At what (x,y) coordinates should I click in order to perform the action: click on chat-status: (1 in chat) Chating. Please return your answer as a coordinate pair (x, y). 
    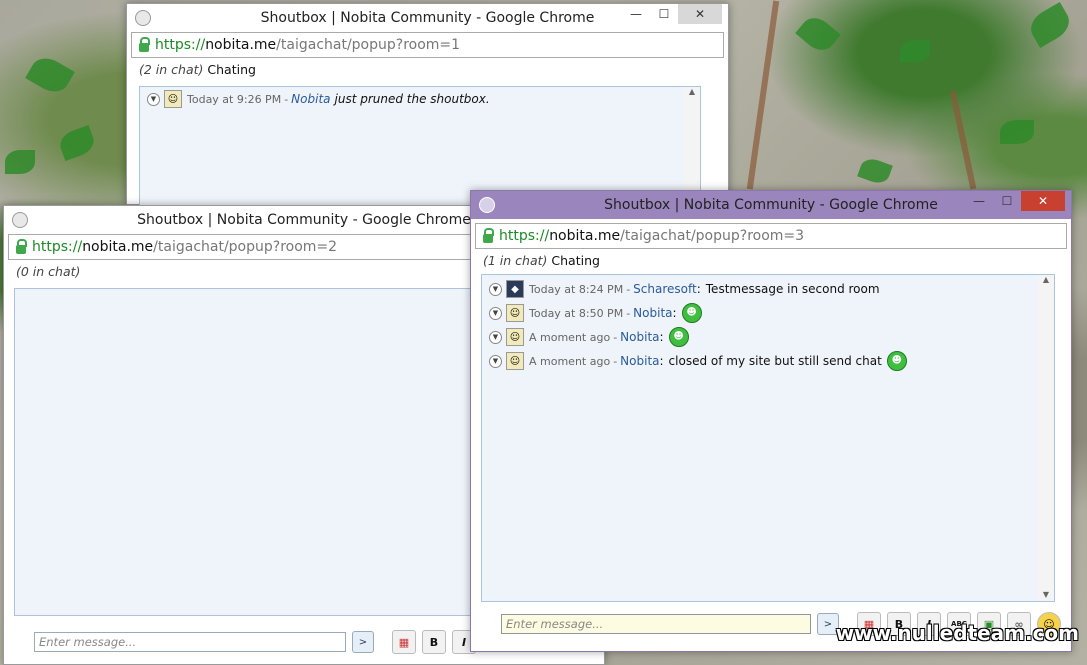
    Looking at the image, I should click on (771, 260).